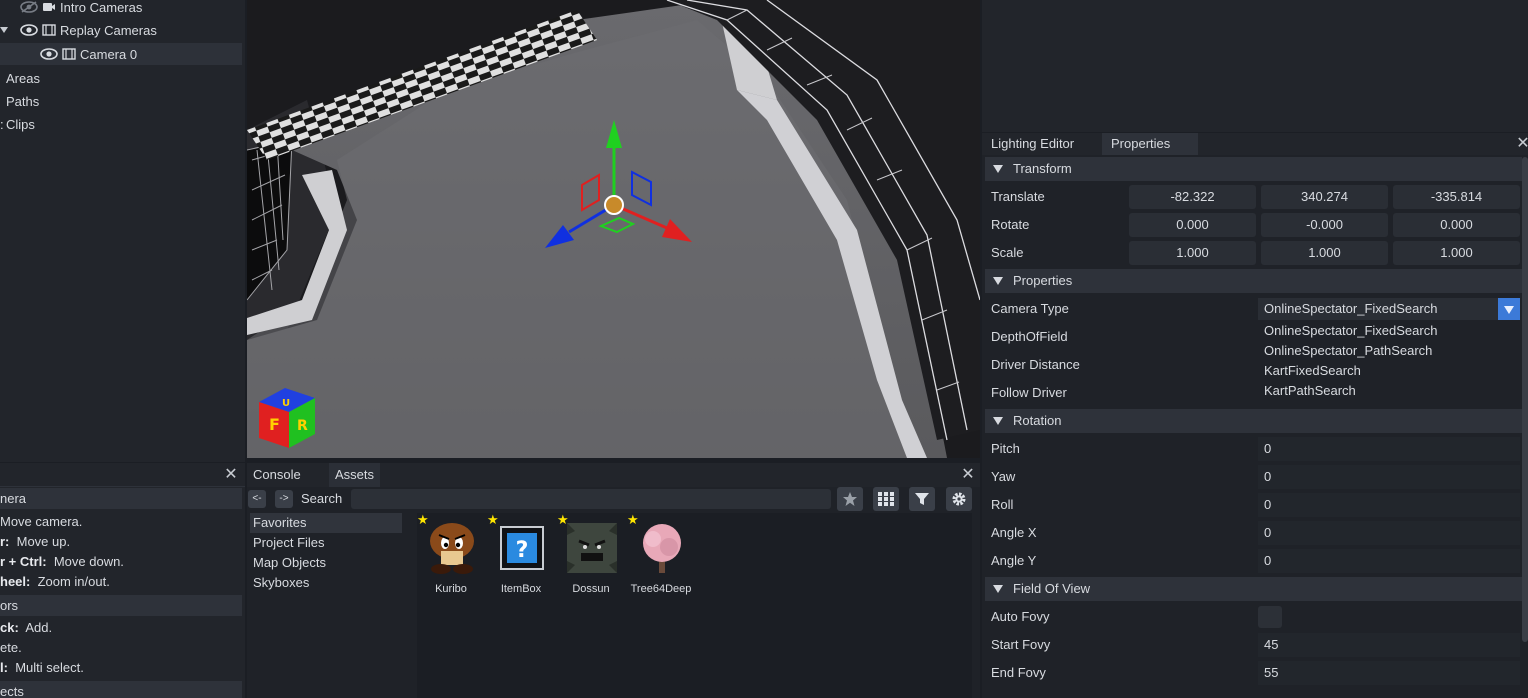 This screenshot has width=1528, height=698. I want to click on grid-icon, so click(886, 499).